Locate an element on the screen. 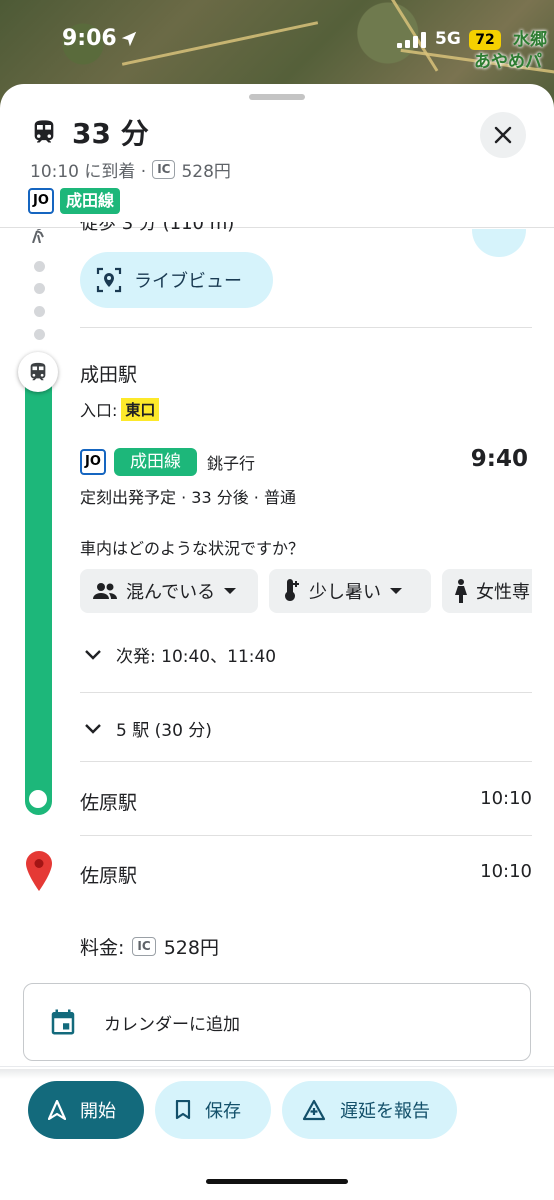  chip-women-only: 女性専 is located at coordinates (487, 591).